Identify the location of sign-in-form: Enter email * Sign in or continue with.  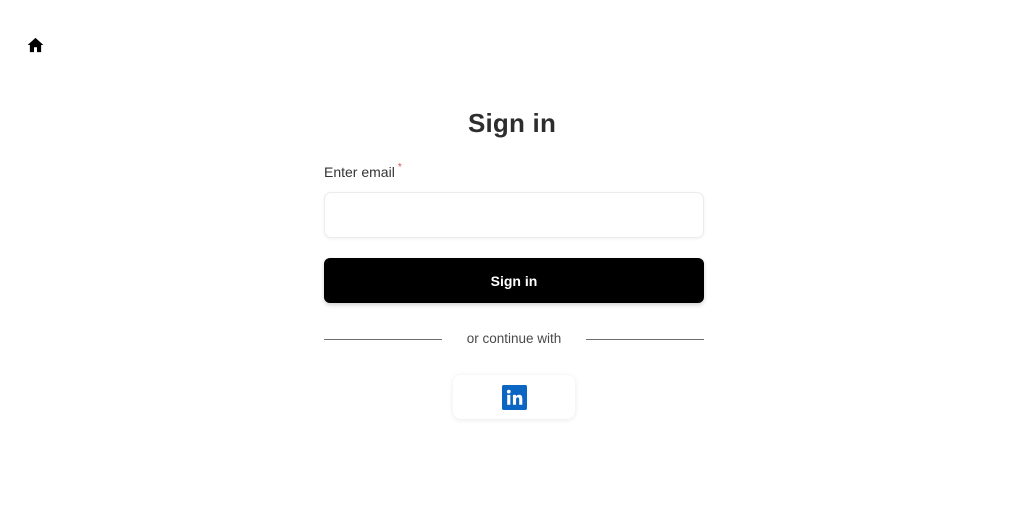
(514, 254).